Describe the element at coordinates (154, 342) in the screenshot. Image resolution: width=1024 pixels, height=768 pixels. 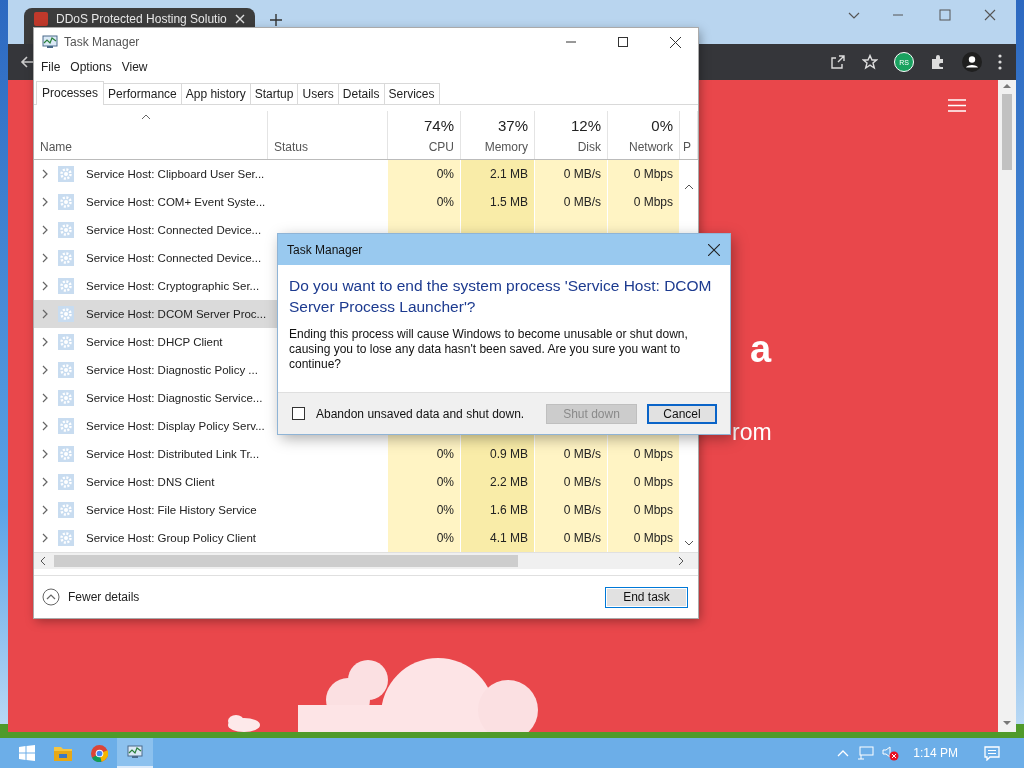
I see `process-name: Service Host: DHCP Client` at that location.